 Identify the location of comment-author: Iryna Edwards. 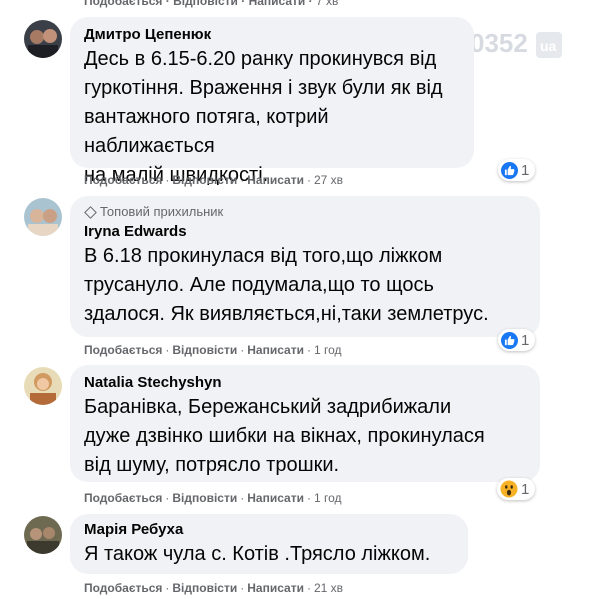
(305, 232).